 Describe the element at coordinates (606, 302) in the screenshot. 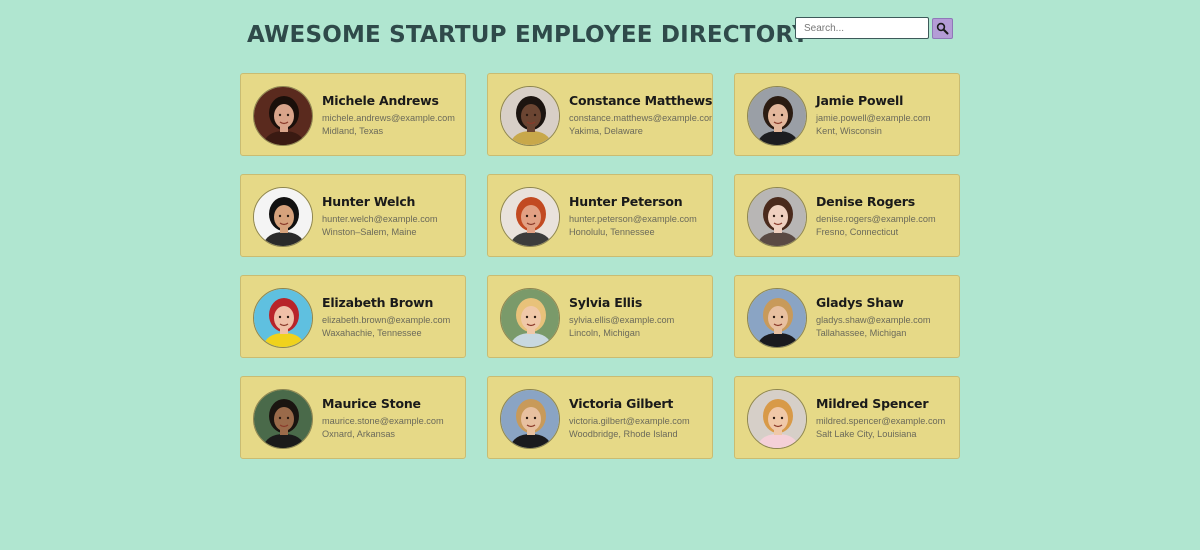

I see `employee-name: Sylvia Ellis` at that location.